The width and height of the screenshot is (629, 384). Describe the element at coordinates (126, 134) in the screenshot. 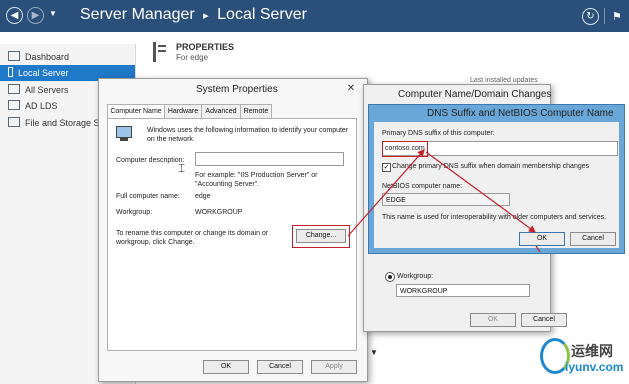

I see `computer-icon` at that location.